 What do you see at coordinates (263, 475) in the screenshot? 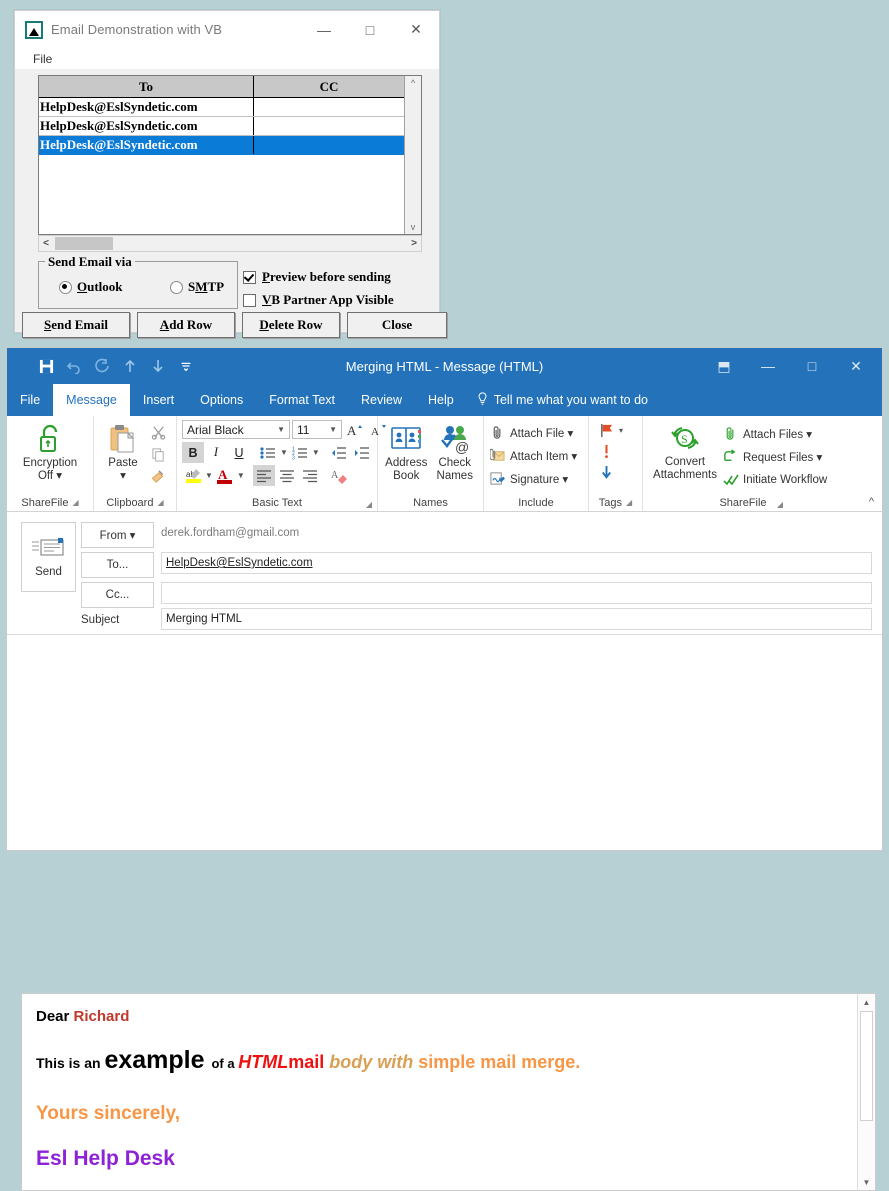
I see `align-left-icon` at bounding box center [263, 475].